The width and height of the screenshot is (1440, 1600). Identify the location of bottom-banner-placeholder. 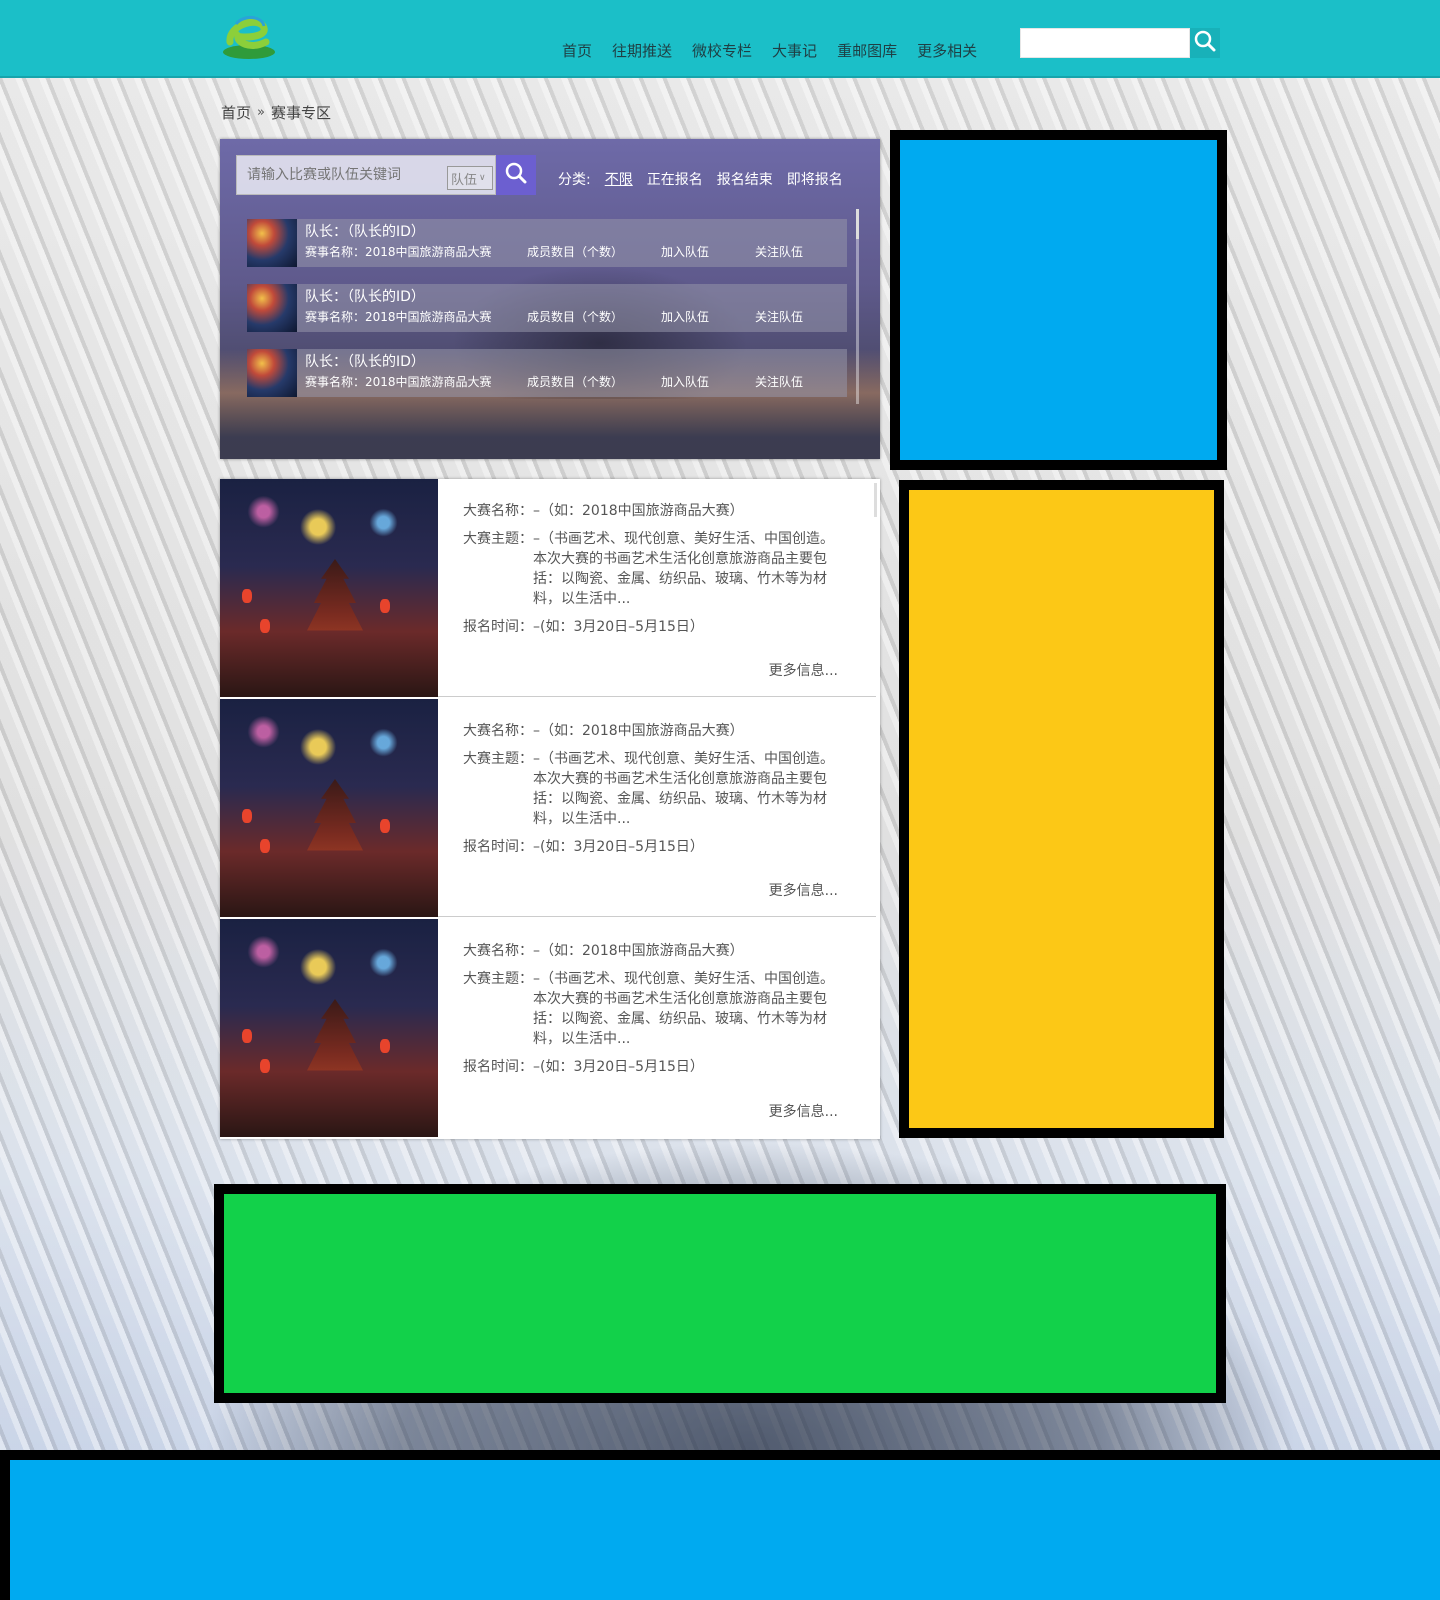
(720, 1293).